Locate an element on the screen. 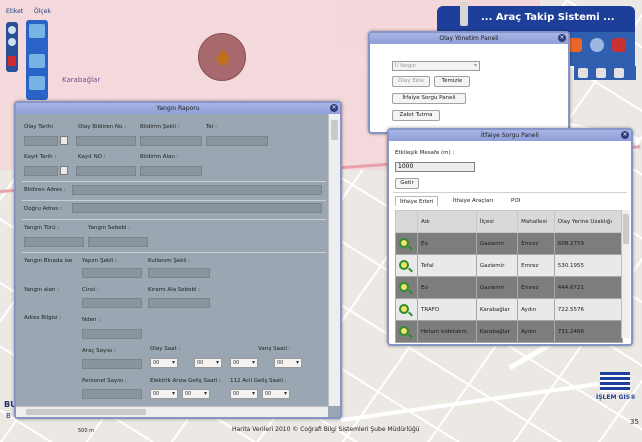 This screenshot has height=442, width=642. scale-toggle-label: Ölçek is located at coordinates (42, 11).